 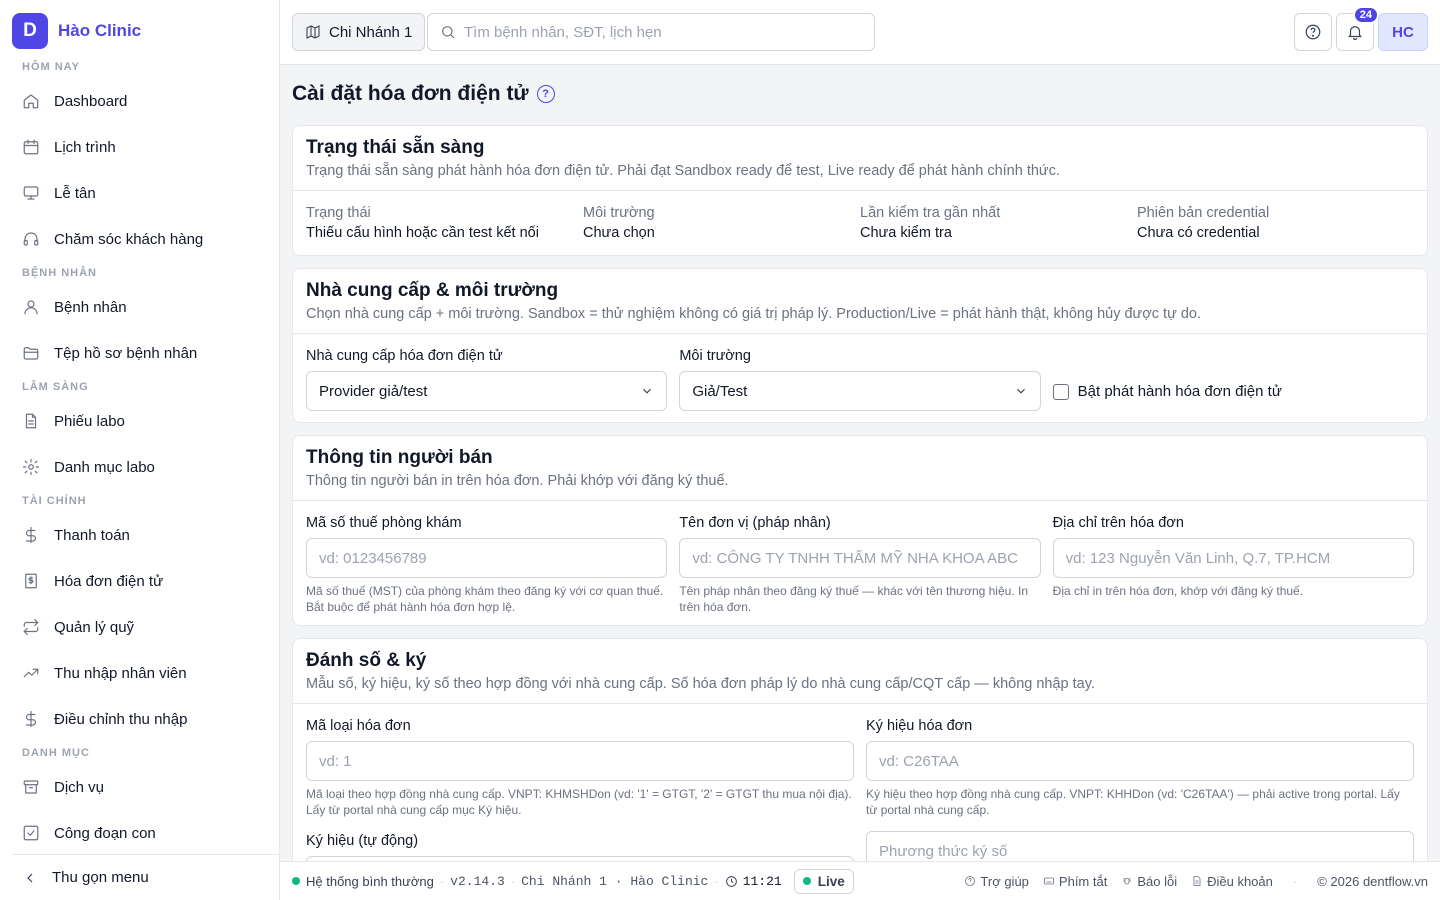 What do you see at coordinates (399, 457) in the screenshot?
I see `seller-title: Thông tin người bán` at bounding box center [399, 457].